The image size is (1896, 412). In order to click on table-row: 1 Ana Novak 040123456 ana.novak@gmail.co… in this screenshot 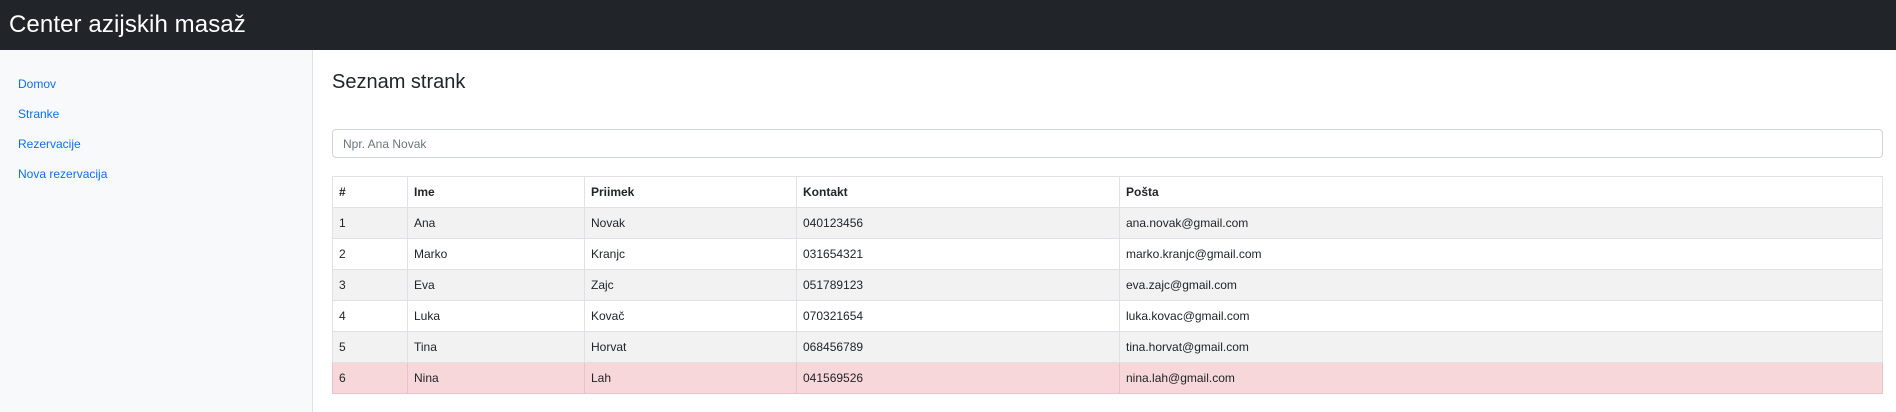, I will do `click(1107, 223)`.